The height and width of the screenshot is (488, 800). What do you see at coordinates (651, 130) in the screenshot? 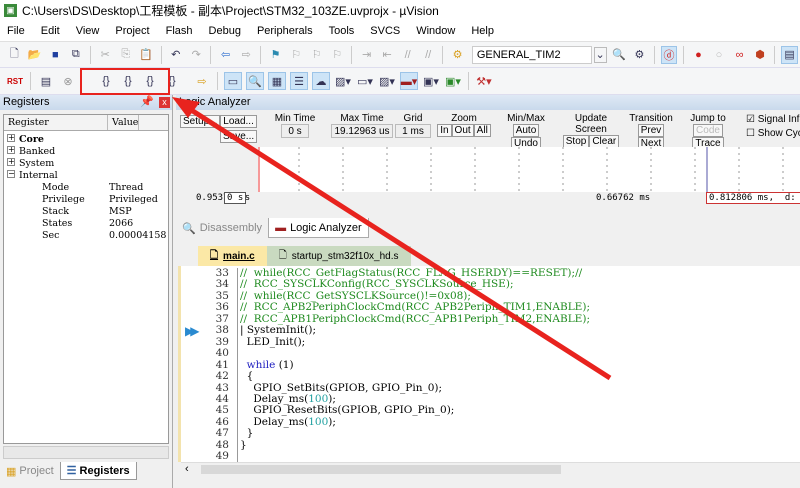
I see `prev-button: Prev` at bounding box center [651, 130].